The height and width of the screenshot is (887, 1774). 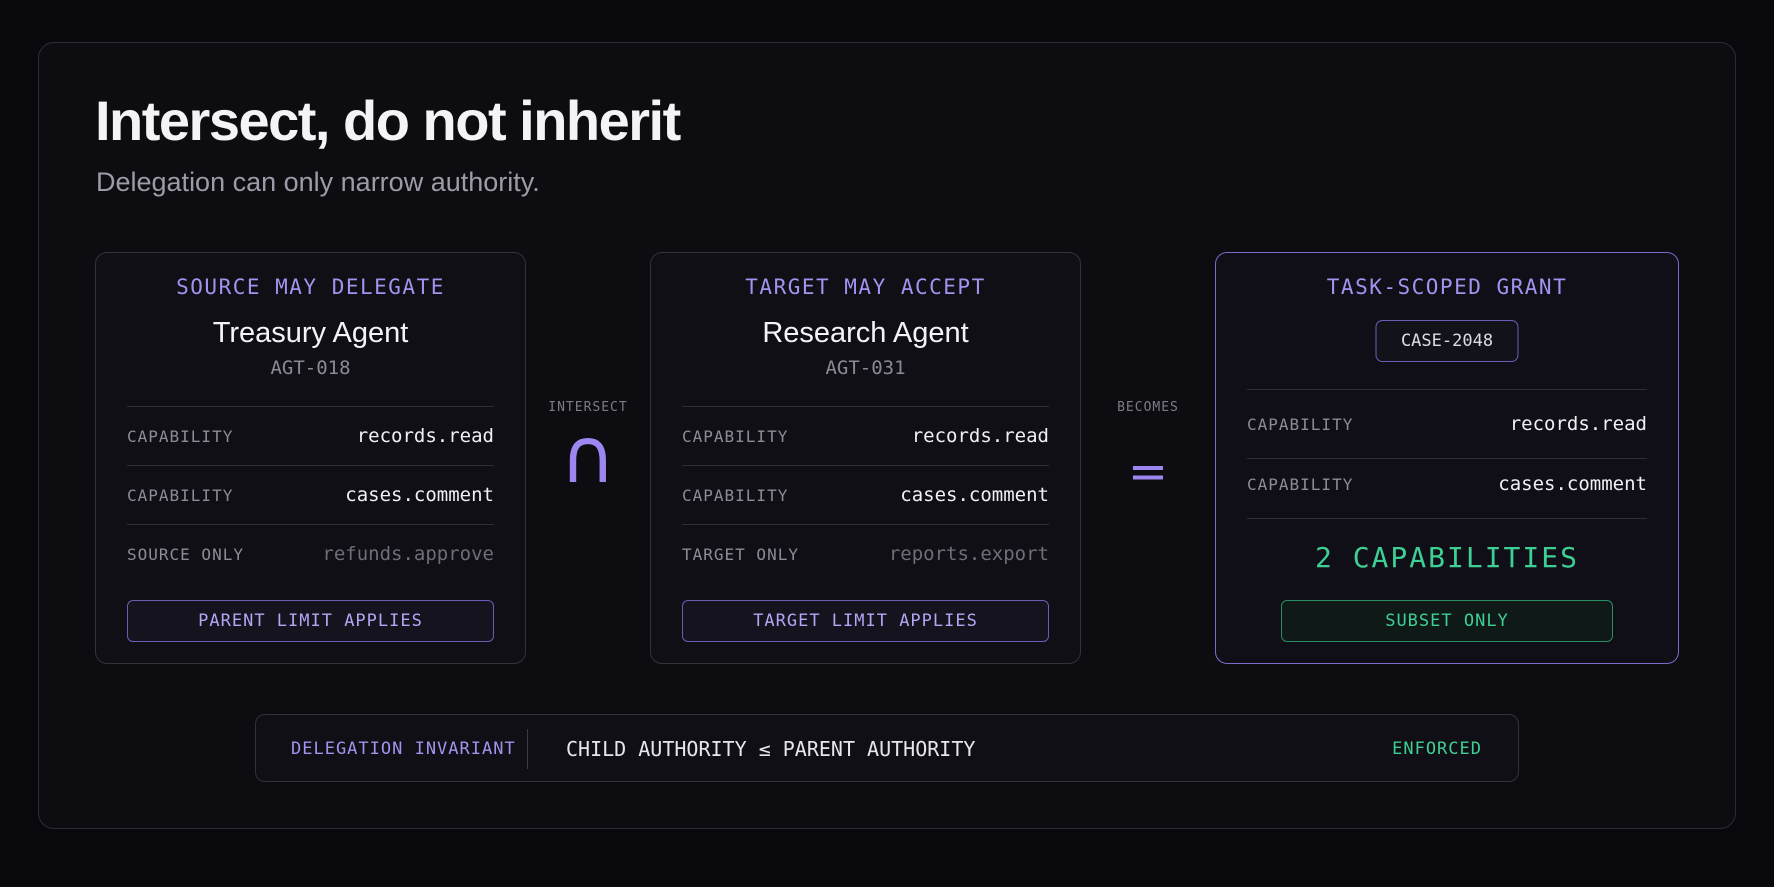 What do you see at coordinates (1447, 621) in the screenshot?
I see `subset-only-badge: SUBSET ONLY` at bounding box center [1447, 621].